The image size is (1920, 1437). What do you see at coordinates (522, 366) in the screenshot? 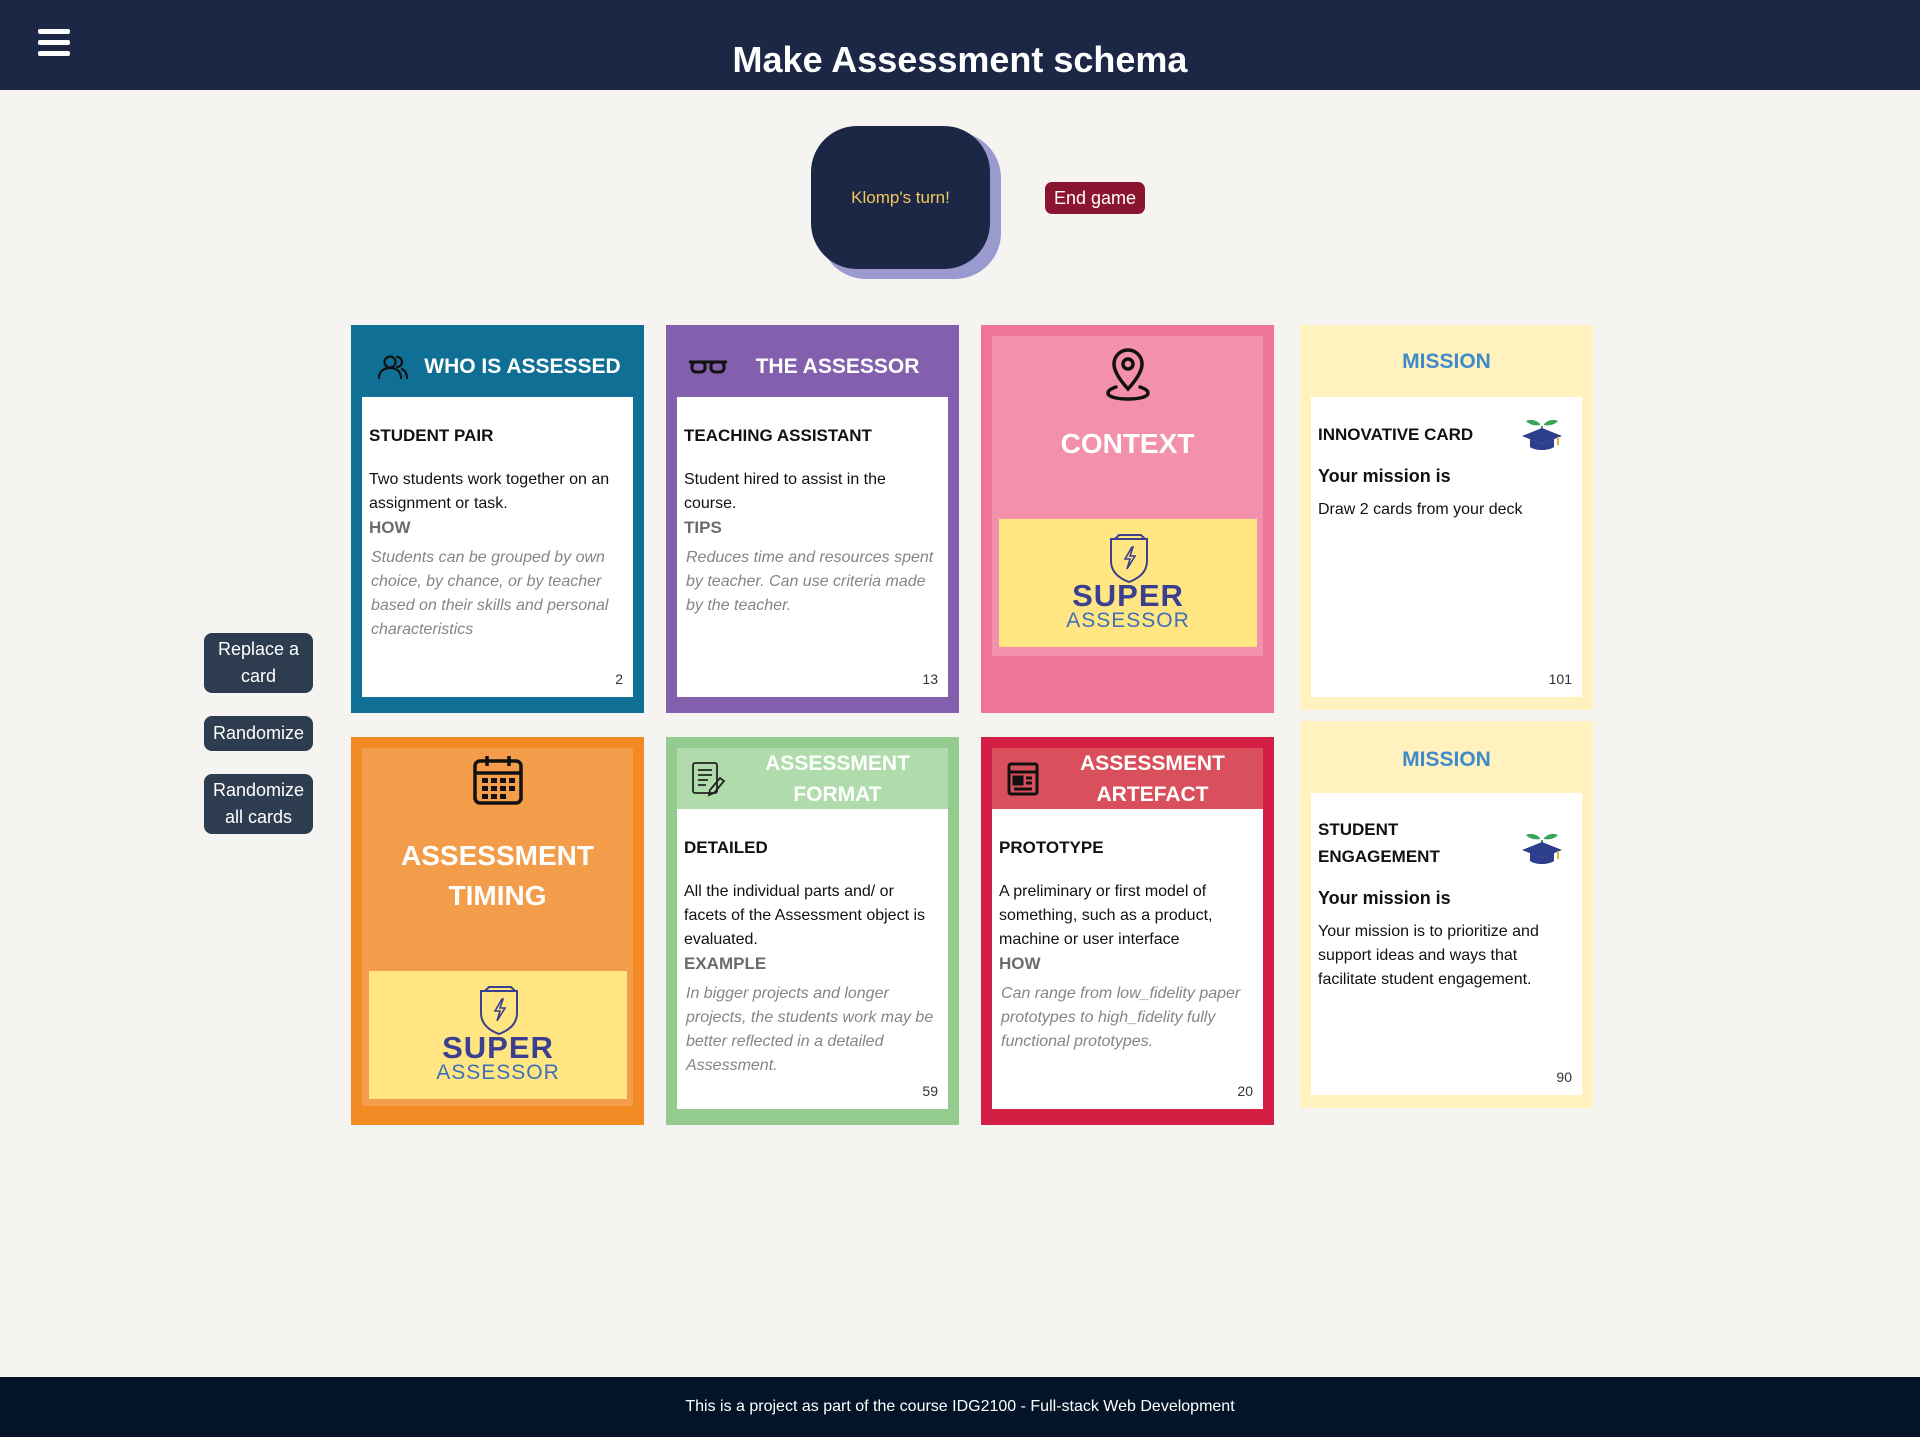
I see `card-header-title: WHO IS ASSESSED` at bounding box center [522, 366].